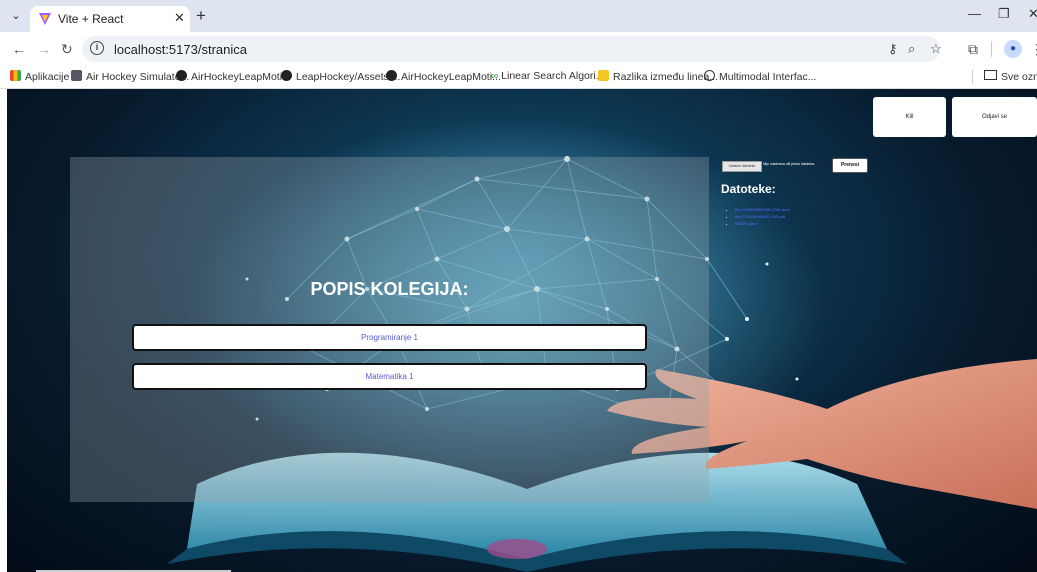  I want to click on file-link: file-1724489164621-195.pdf, so click(760, 216).